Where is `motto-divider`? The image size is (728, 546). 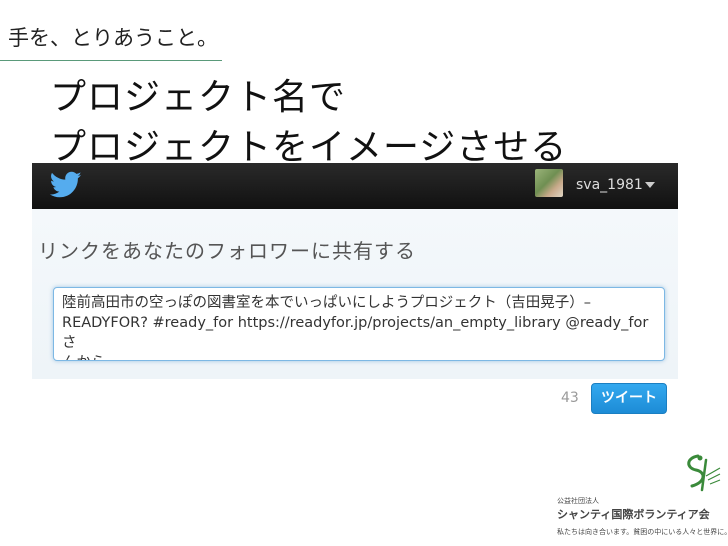 motto-divider is located at coordinates (111, 60).